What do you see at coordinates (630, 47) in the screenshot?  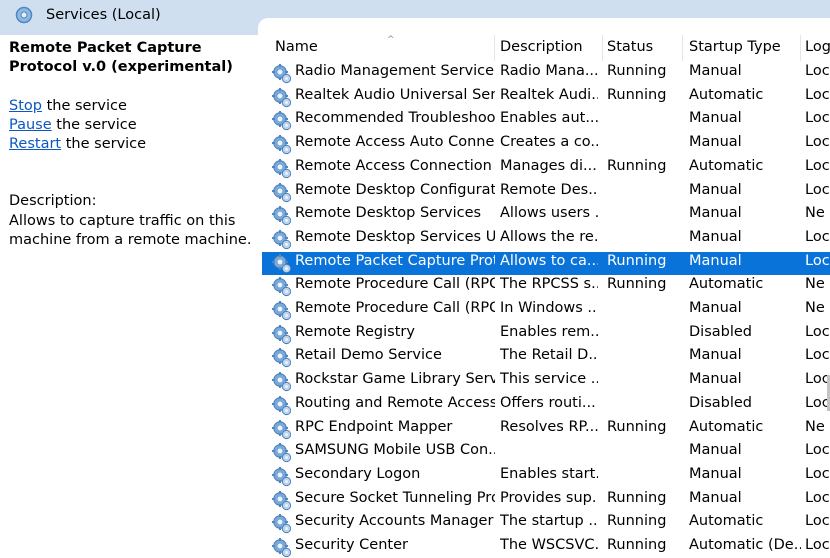 I see `column-header-status: Status` at bounding box center [630, 47].